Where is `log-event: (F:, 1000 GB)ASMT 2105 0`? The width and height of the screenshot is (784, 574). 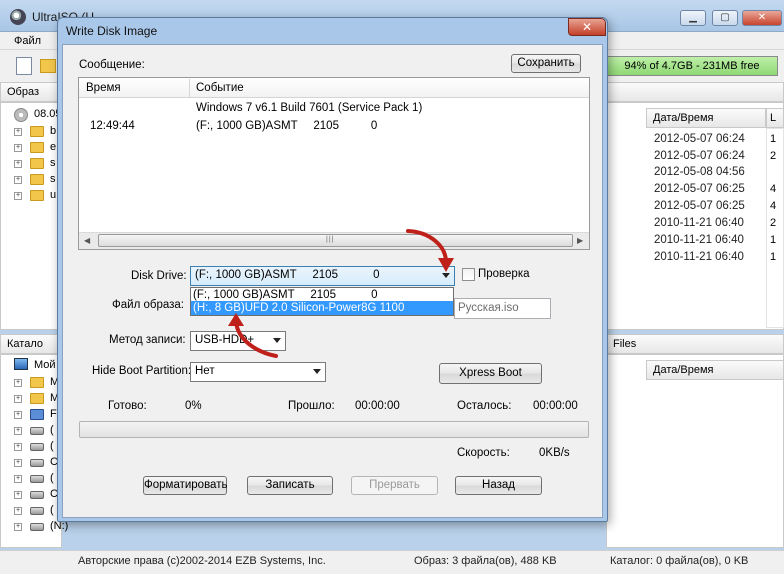
log-event: (F:, 1000 GB)ASMT 2105 0 is located at coordinates (287, 126).